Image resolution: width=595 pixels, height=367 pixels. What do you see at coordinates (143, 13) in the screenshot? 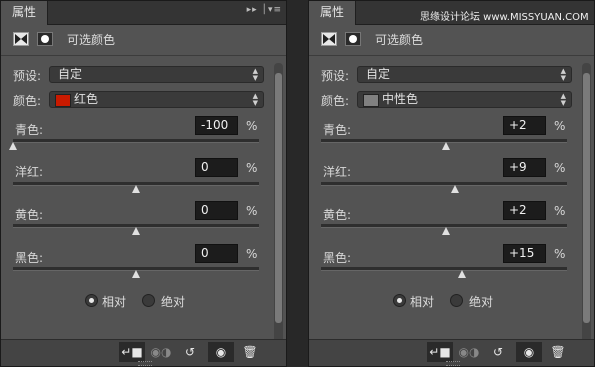
I see `panel-tabbar: 属性 ▸▸ │▾≡` at bounding box center [143, 13].